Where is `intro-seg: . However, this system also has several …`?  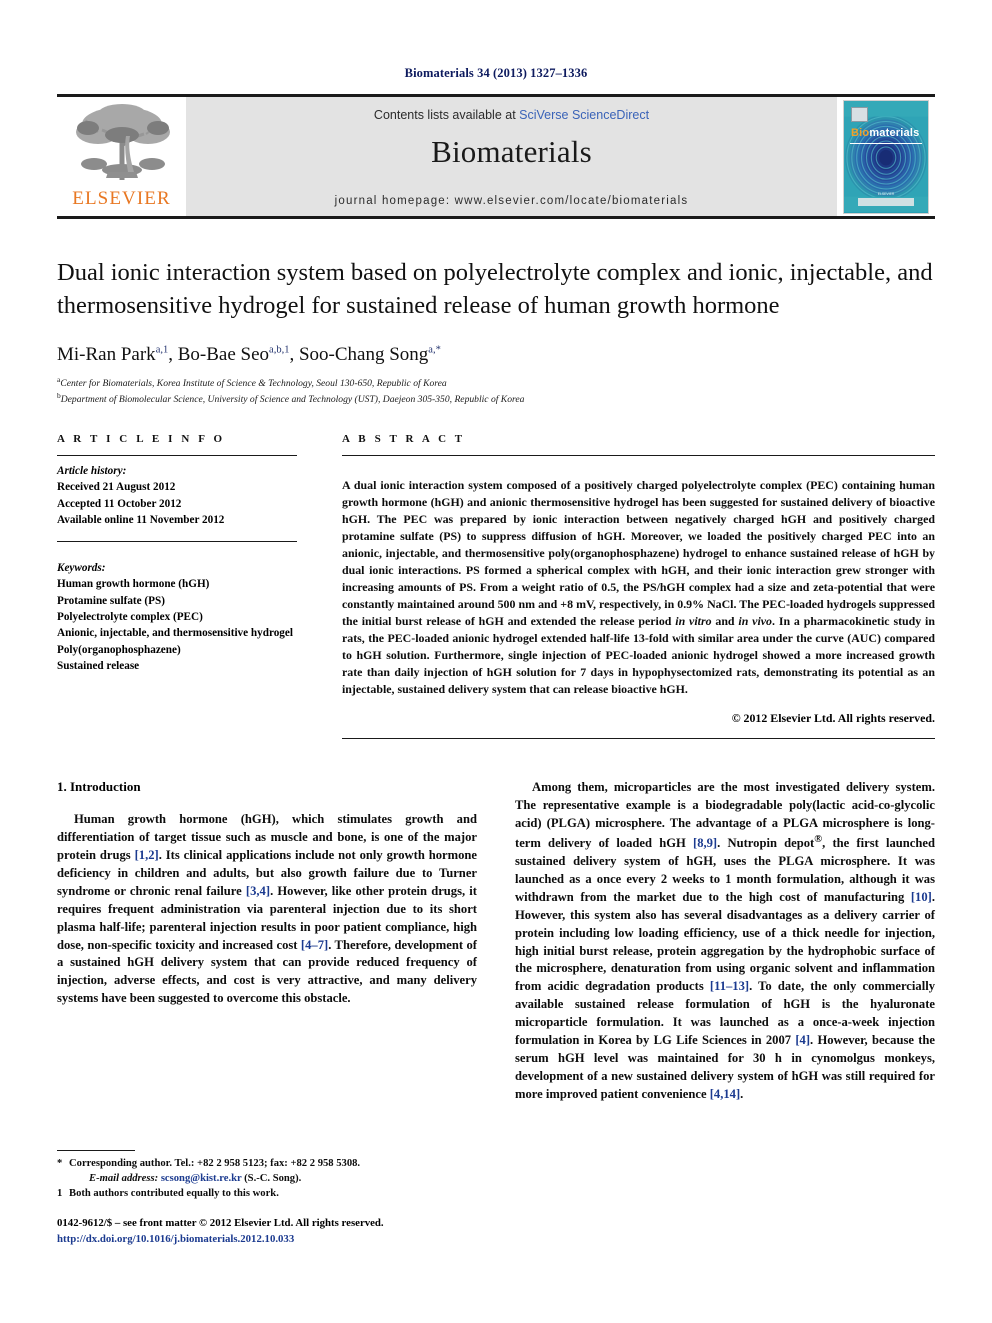
intro-seg: . However, this system also has several … is located at coordinates (725, 941).